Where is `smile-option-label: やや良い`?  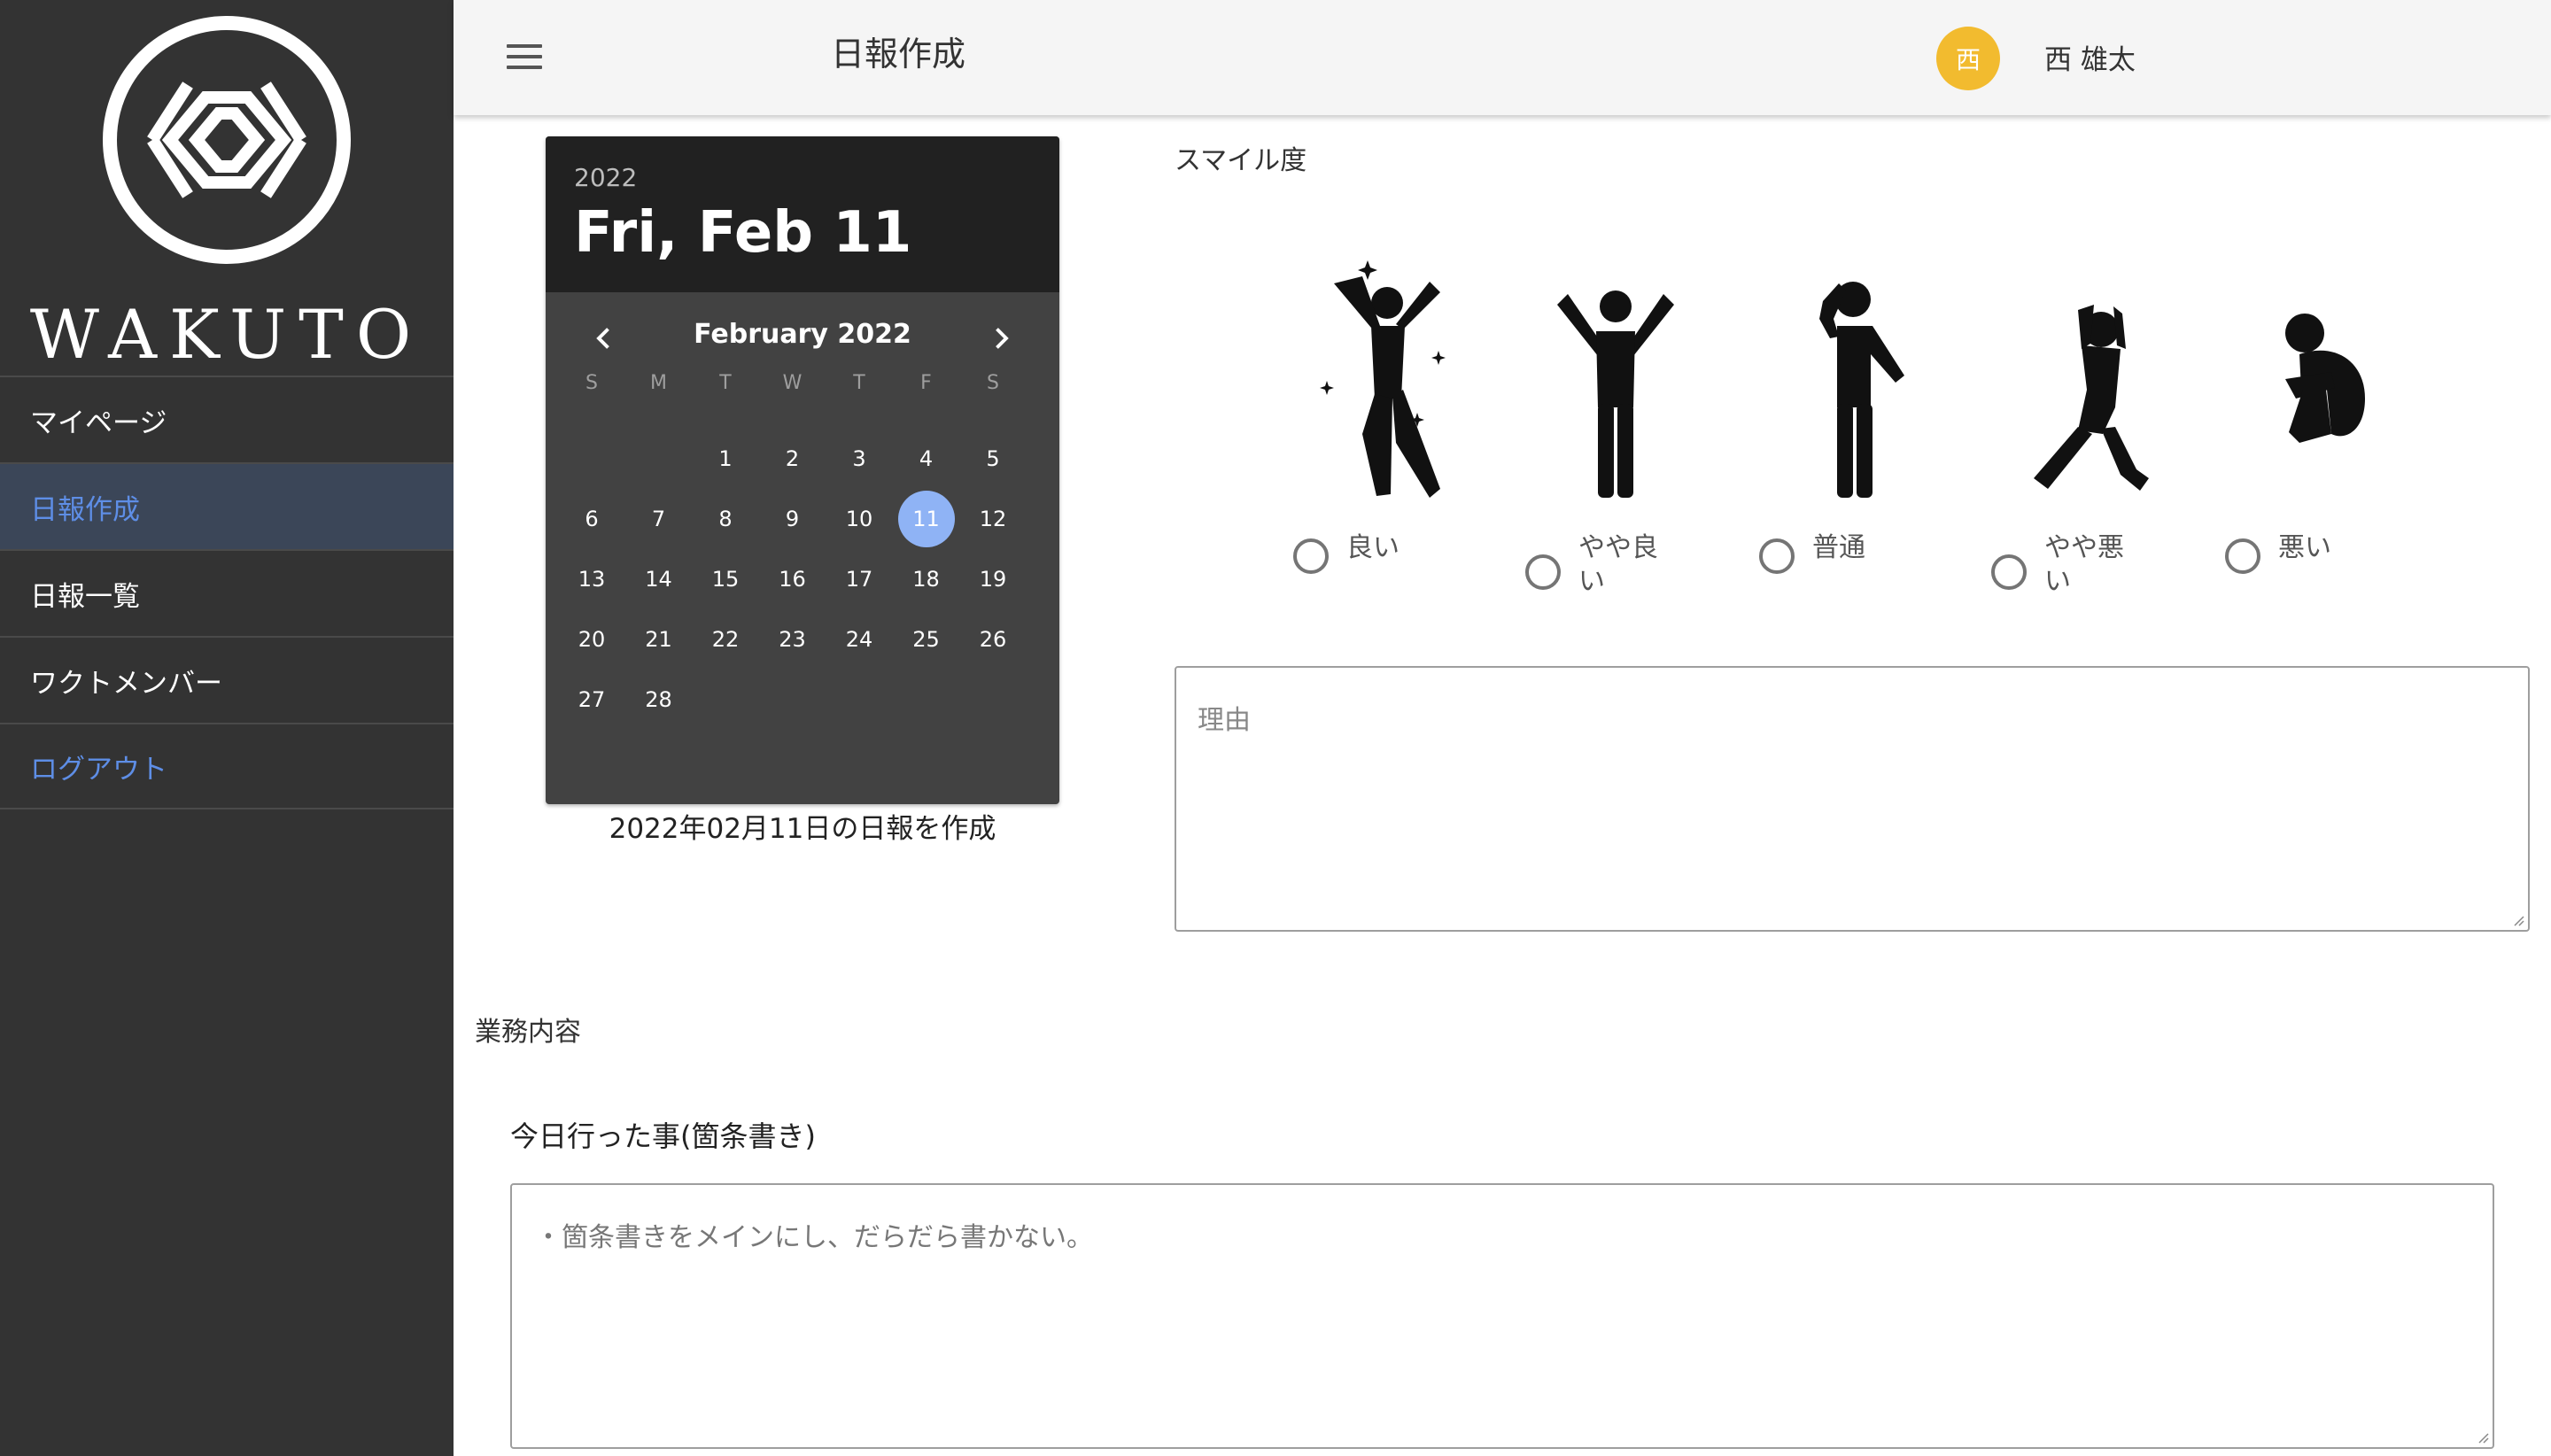 smile-option-label: やや良い is located at coordinates (1618, 564).